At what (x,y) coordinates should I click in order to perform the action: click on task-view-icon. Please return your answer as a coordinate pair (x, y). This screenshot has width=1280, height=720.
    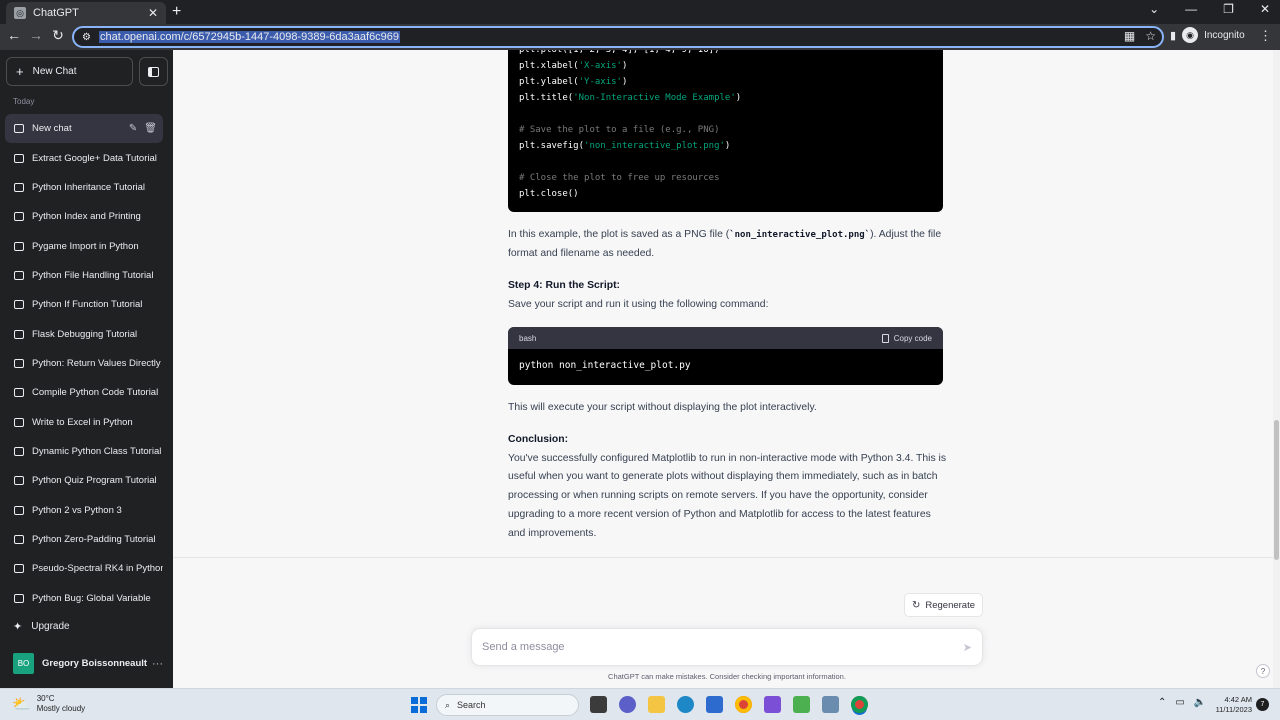
    Looking at the image, I should click on (598, 704).